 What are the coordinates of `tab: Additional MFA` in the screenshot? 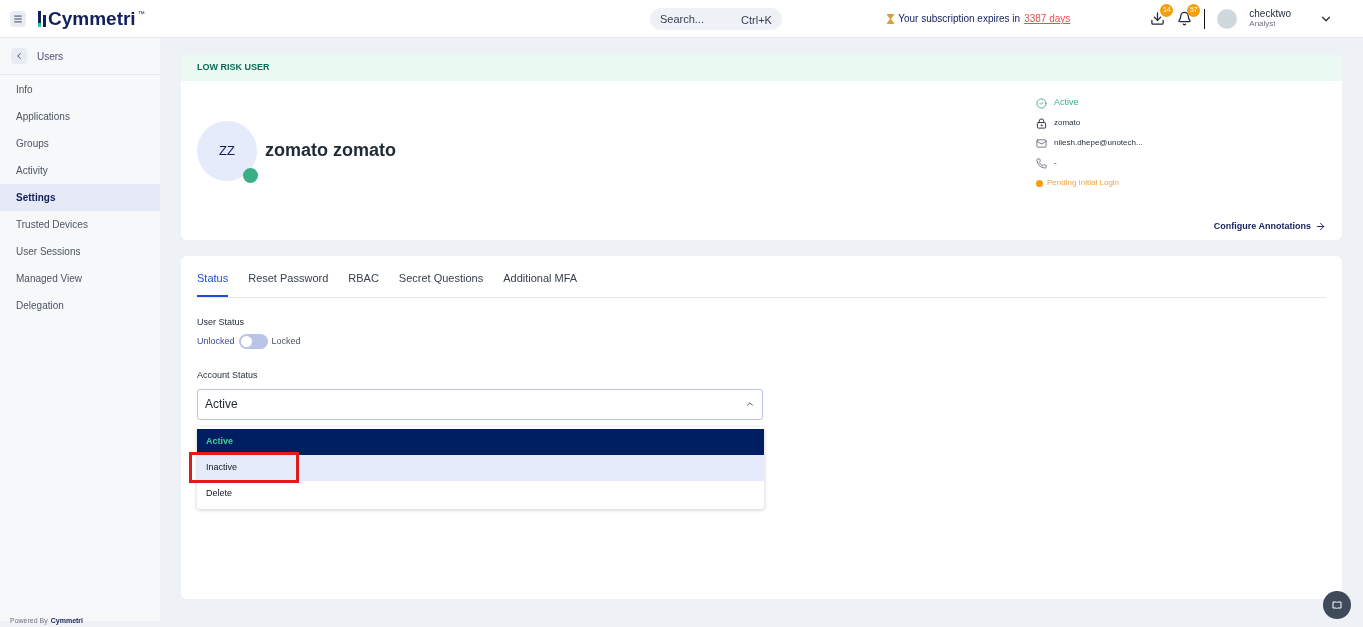 It's located at (540, 283).